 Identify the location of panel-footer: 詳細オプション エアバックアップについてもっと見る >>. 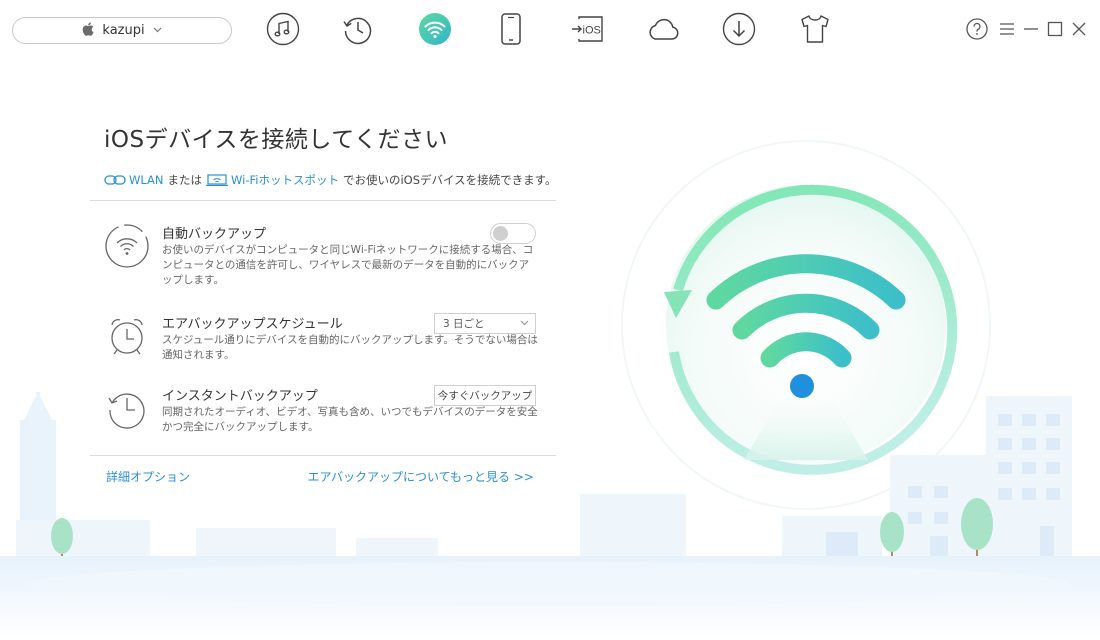
(323, 483).